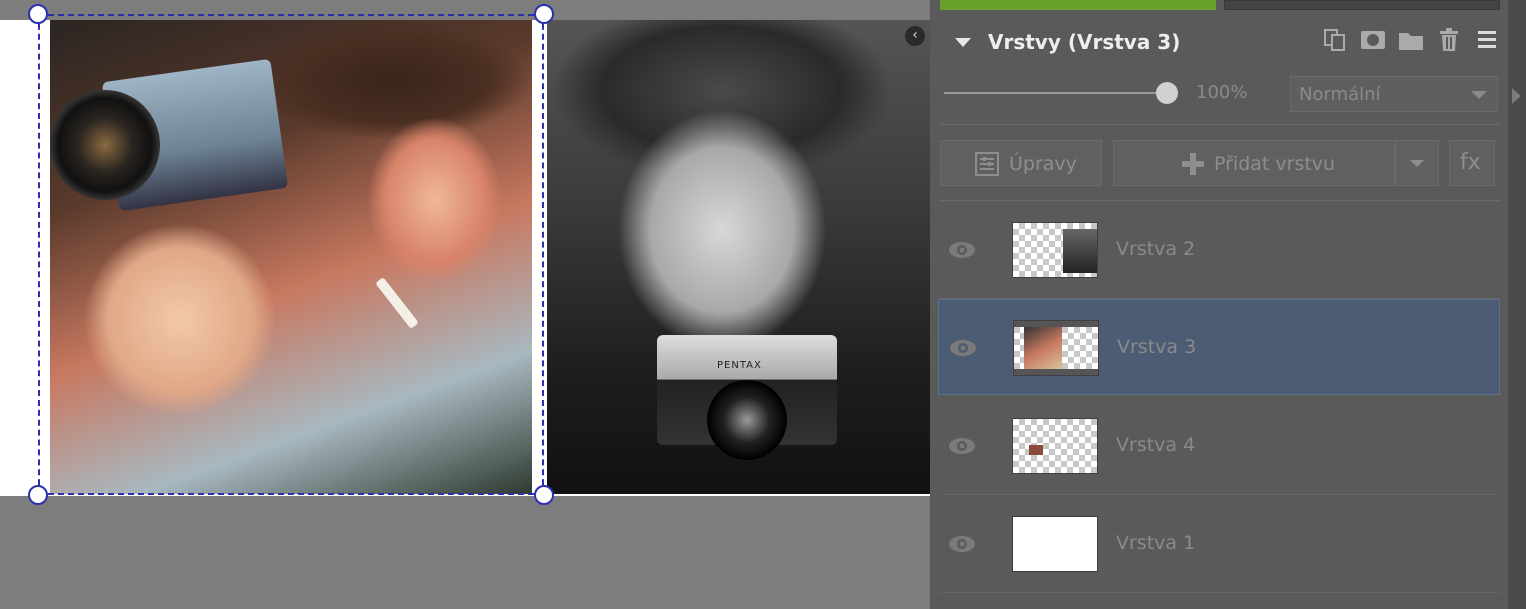 This screenshot has width=1526, height=609. I want to click on layer-row-vrstva-4: Vrstva 4, so click(1219, 446).